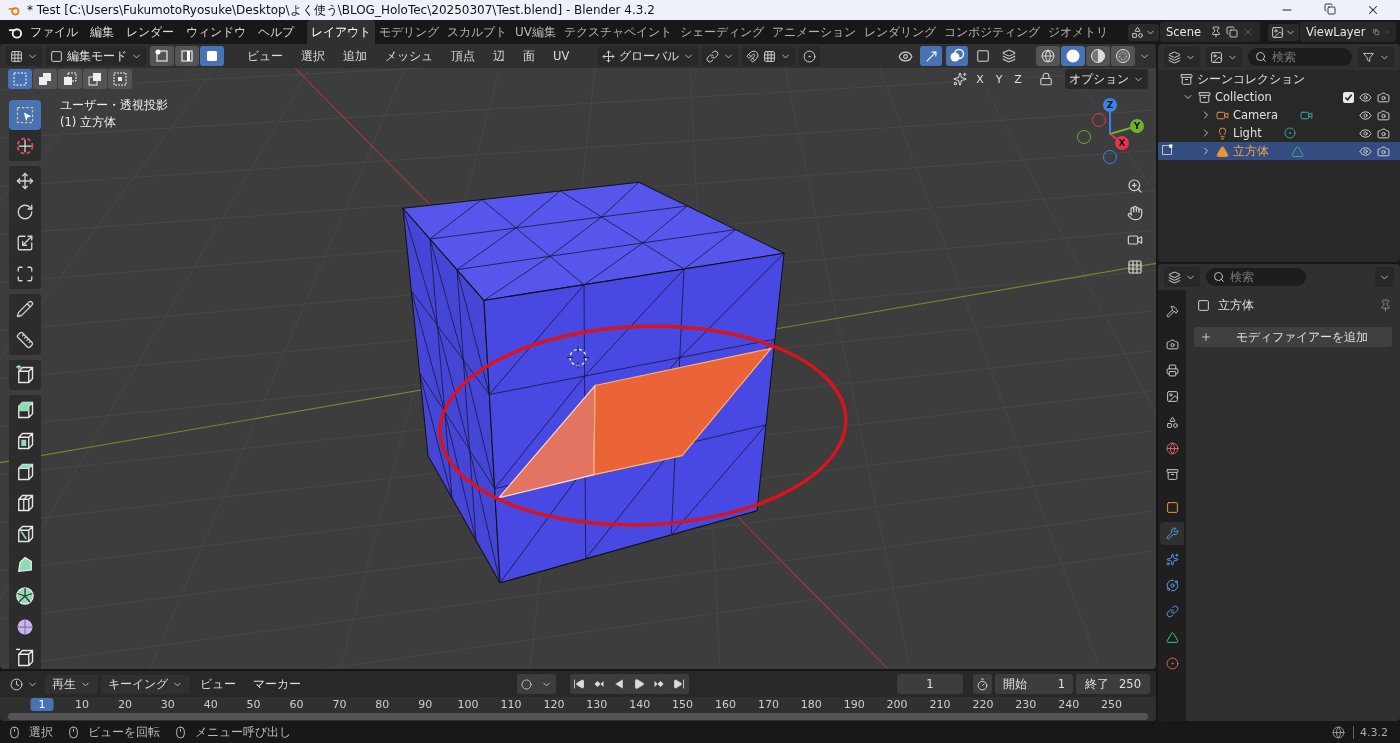  What do you see at coordinates (1069, 704) in the screenshot?
I see `frame-number: 240` at bounding box center [1069, 704].